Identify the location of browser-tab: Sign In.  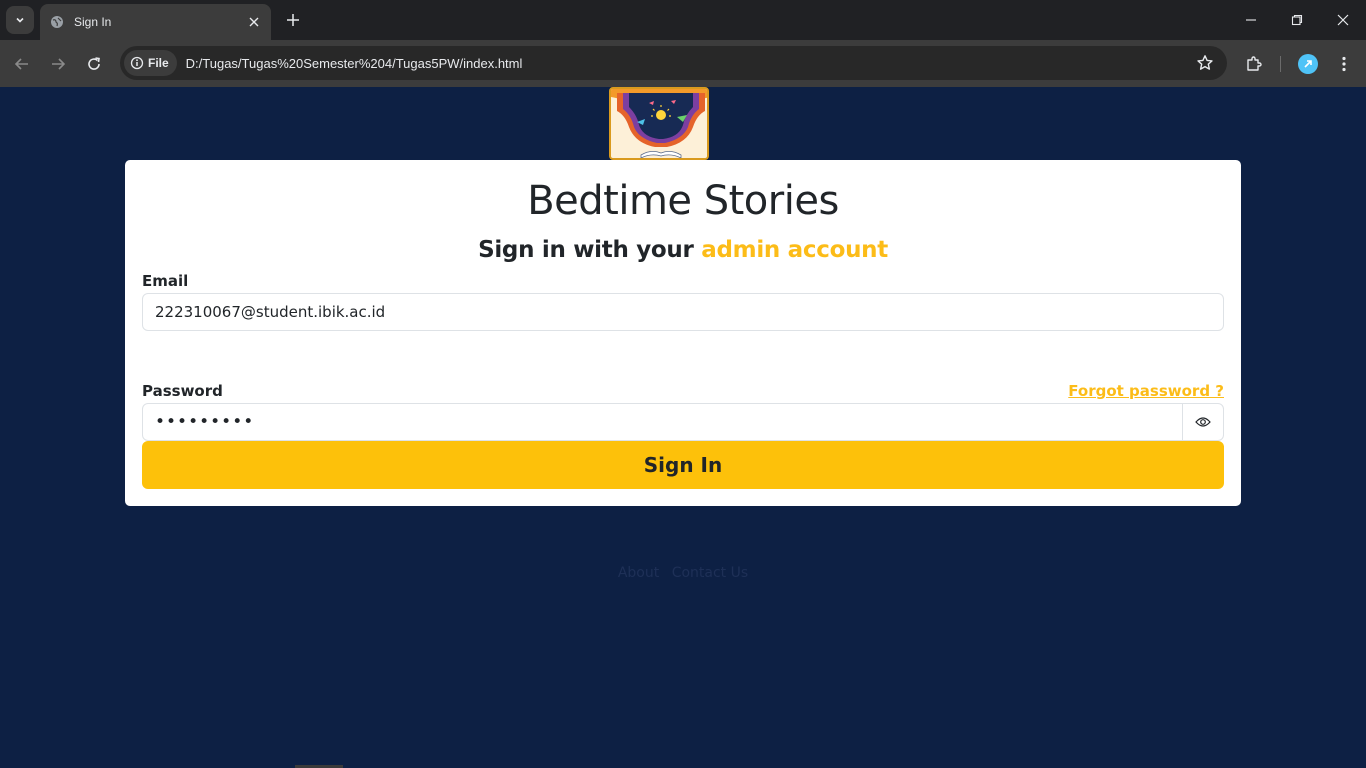
(155, 22).